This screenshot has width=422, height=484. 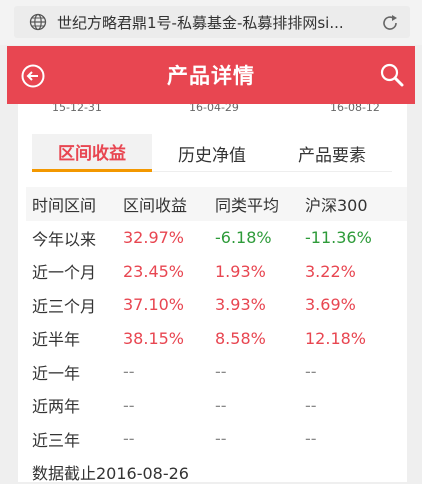 What do you see at coordinates (330, 271) in the screenshot?
I see `hs300-cell: 3.22%` at bounding box center [330, 271].